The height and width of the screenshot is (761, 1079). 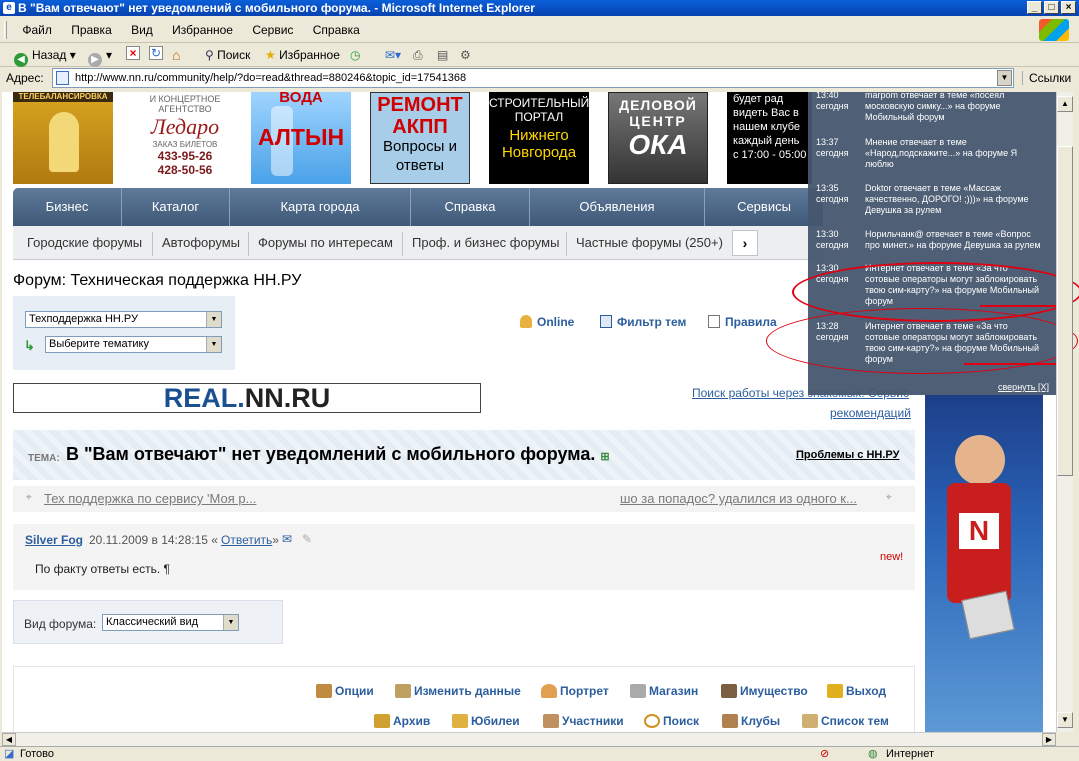 What do you see at coordinates (879, 164) in the screenshot?
I see `notification-line: люблю` at bounding box center [879, 164].